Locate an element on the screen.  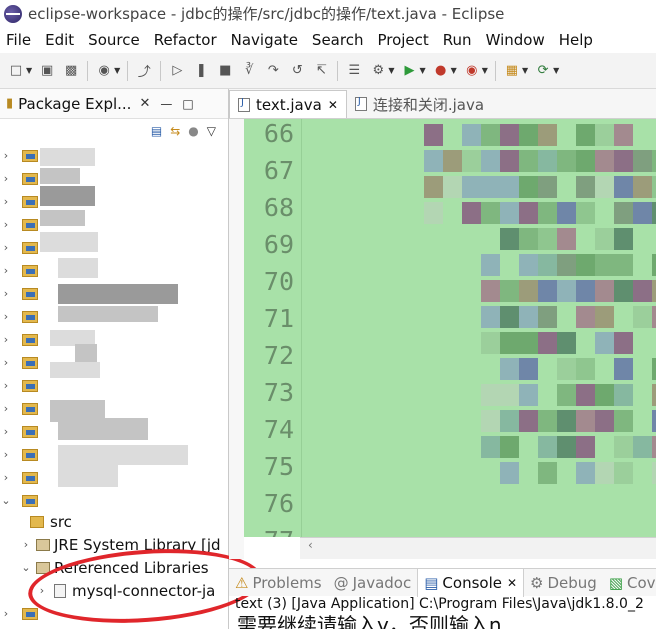
tab-problems: ⚠ Problems is located at coordinates (278, 583).